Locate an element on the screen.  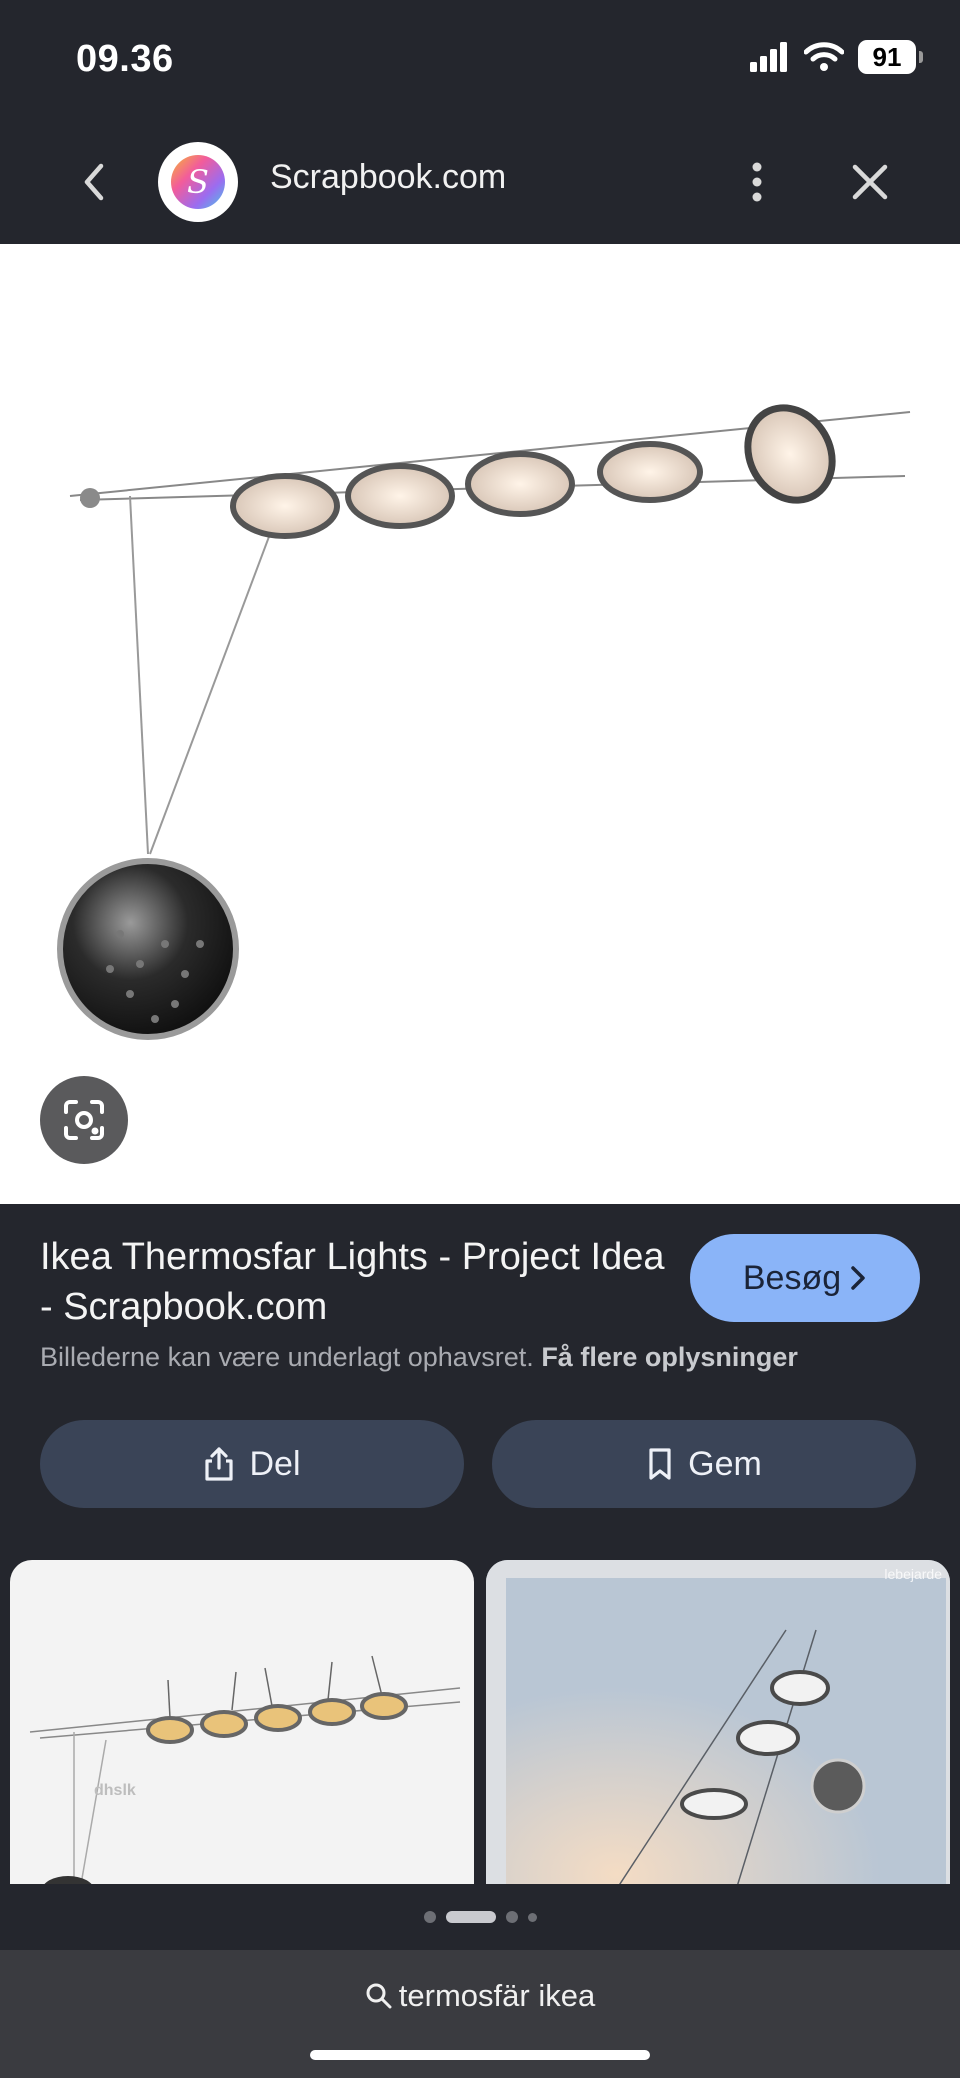
visit-label: Besøg is located at coordinates (792, 1277).